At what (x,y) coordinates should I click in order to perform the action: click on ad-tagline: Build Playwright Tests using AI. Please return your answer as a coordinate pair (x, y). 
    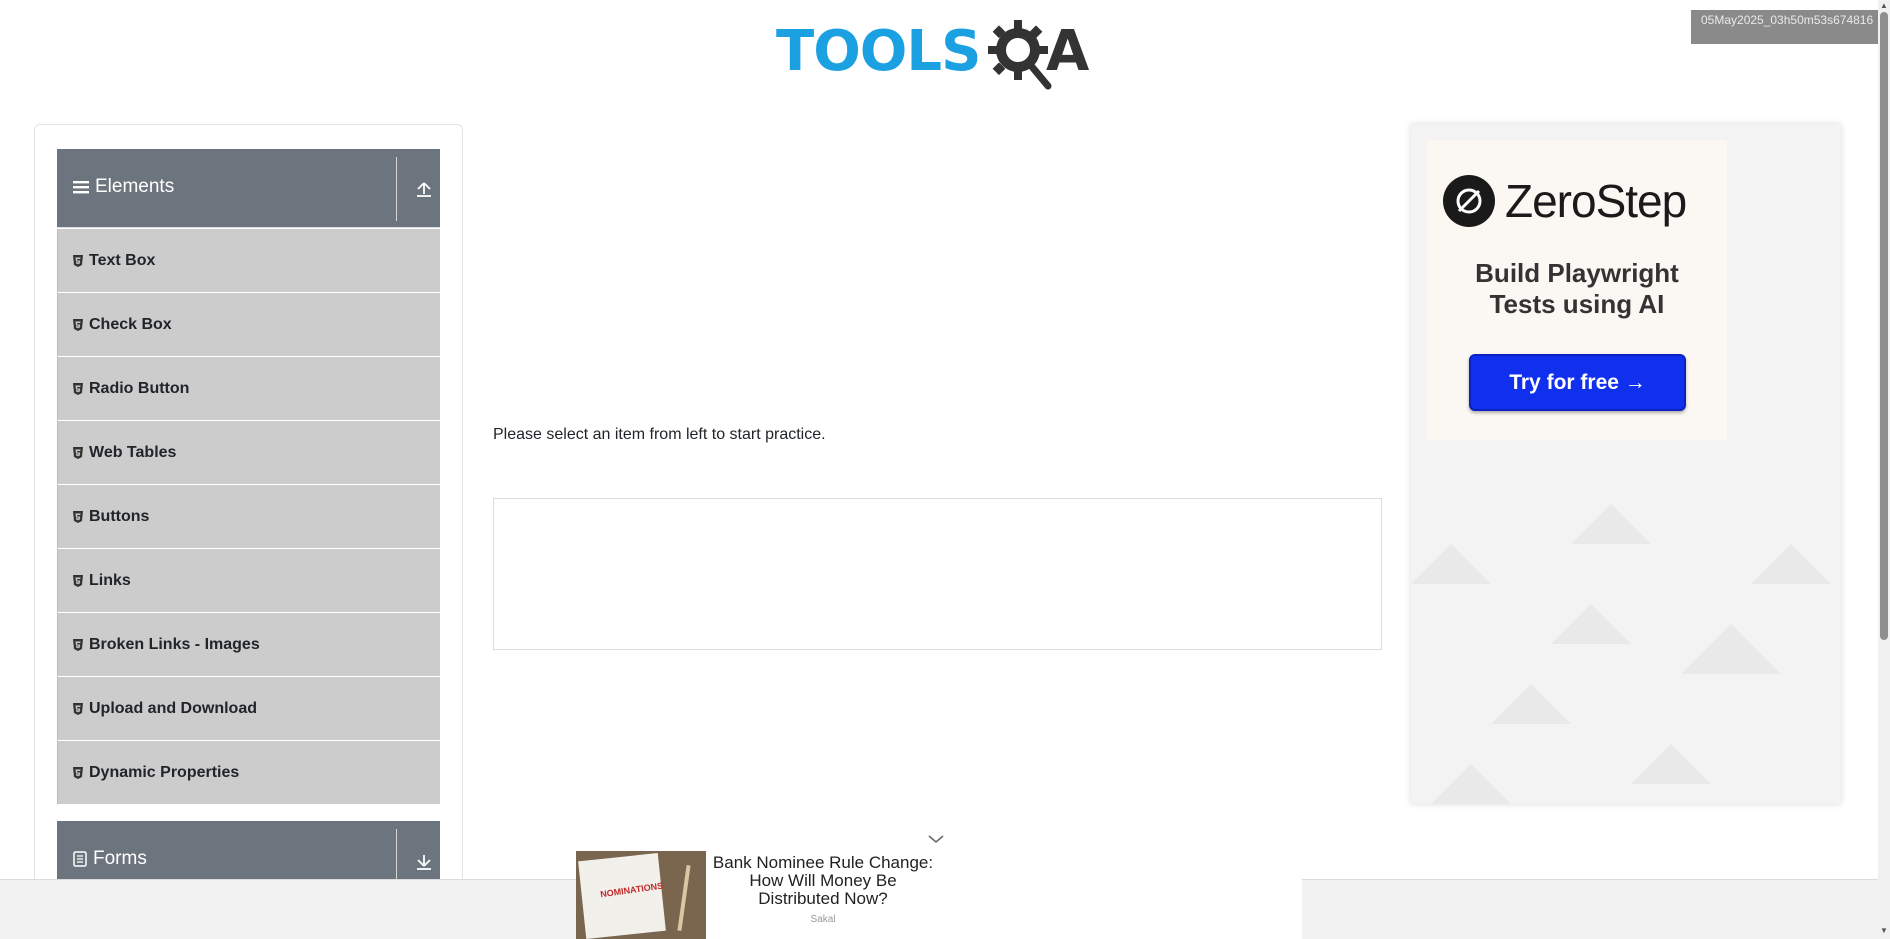
    Looking at the image, I should click on (1577, 289).